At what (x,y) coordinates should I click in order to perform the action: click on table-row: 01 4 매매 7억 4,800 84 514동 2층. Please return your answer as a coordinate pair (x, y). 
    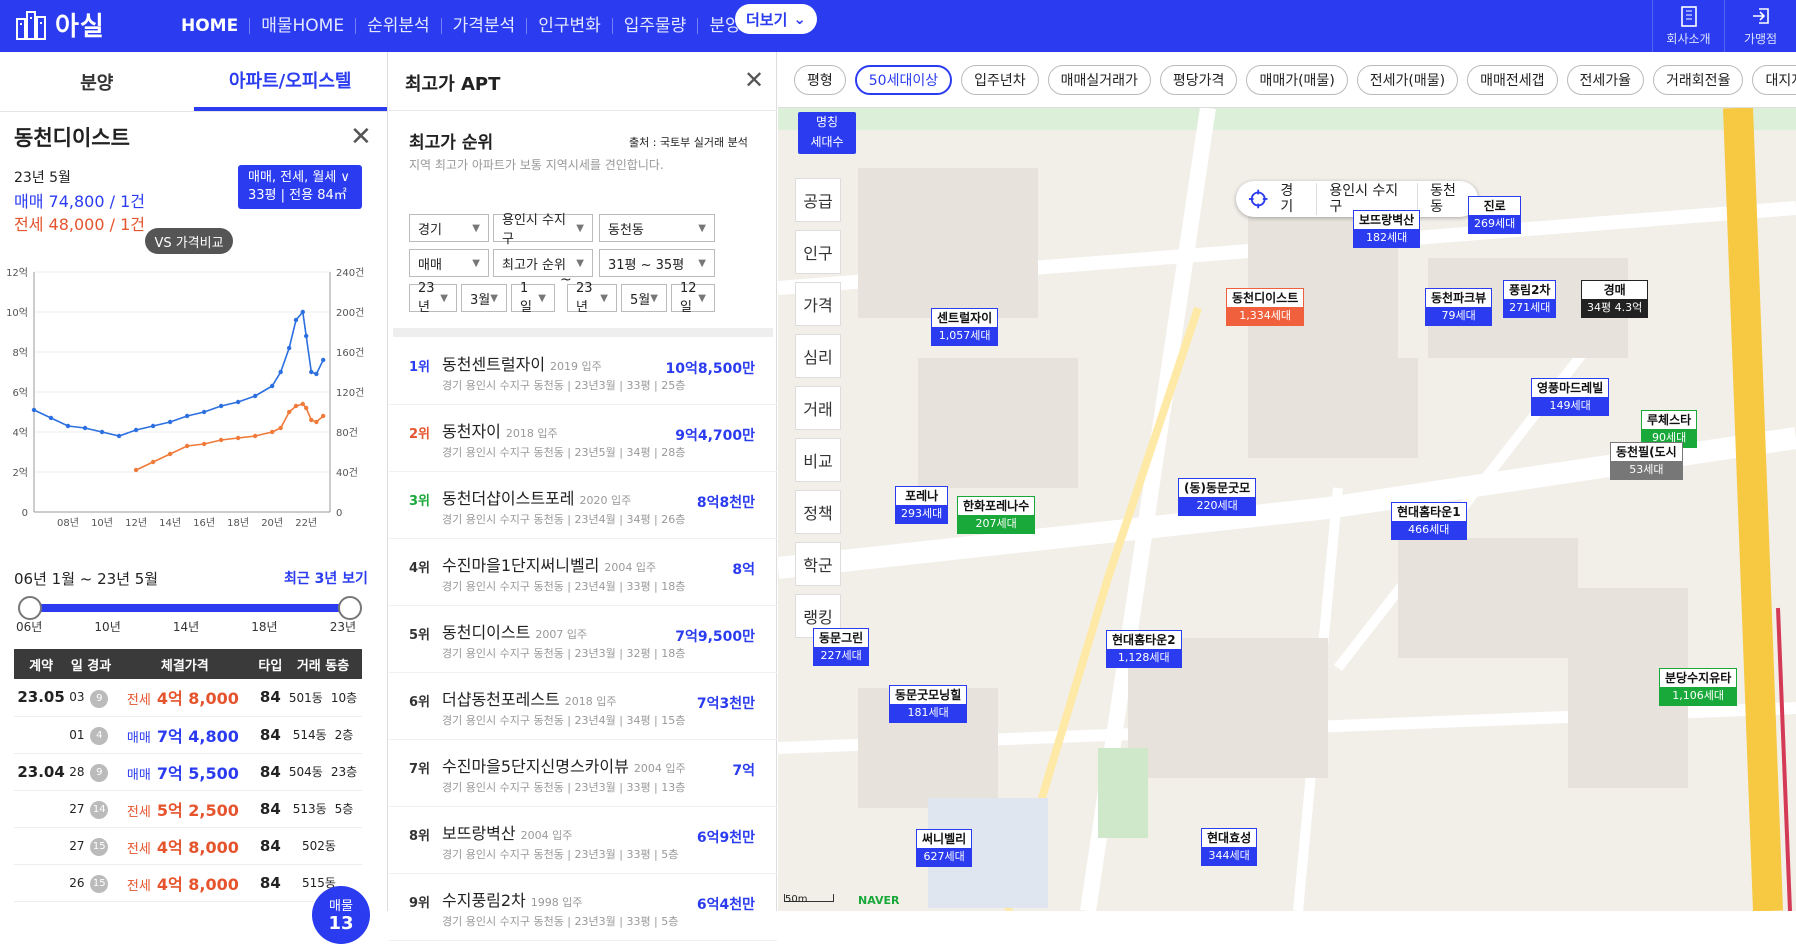
    Looking at the image, I should click on (188, 735).